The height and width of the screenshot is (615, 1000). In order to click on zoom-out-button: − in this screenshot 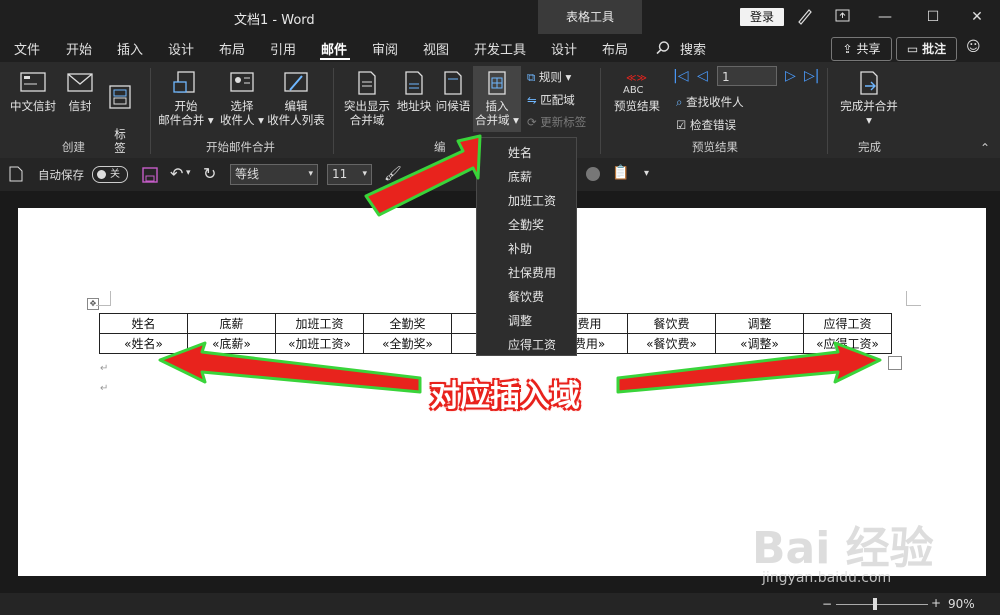, I will do `click(827, 604)`.